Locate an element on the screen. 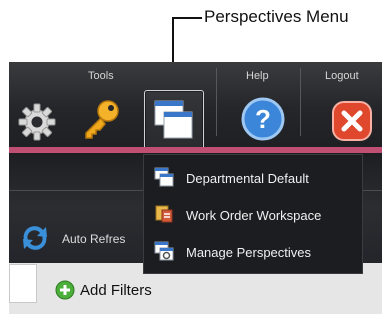  plus-circle-icon is located at coordinates (65, 290).